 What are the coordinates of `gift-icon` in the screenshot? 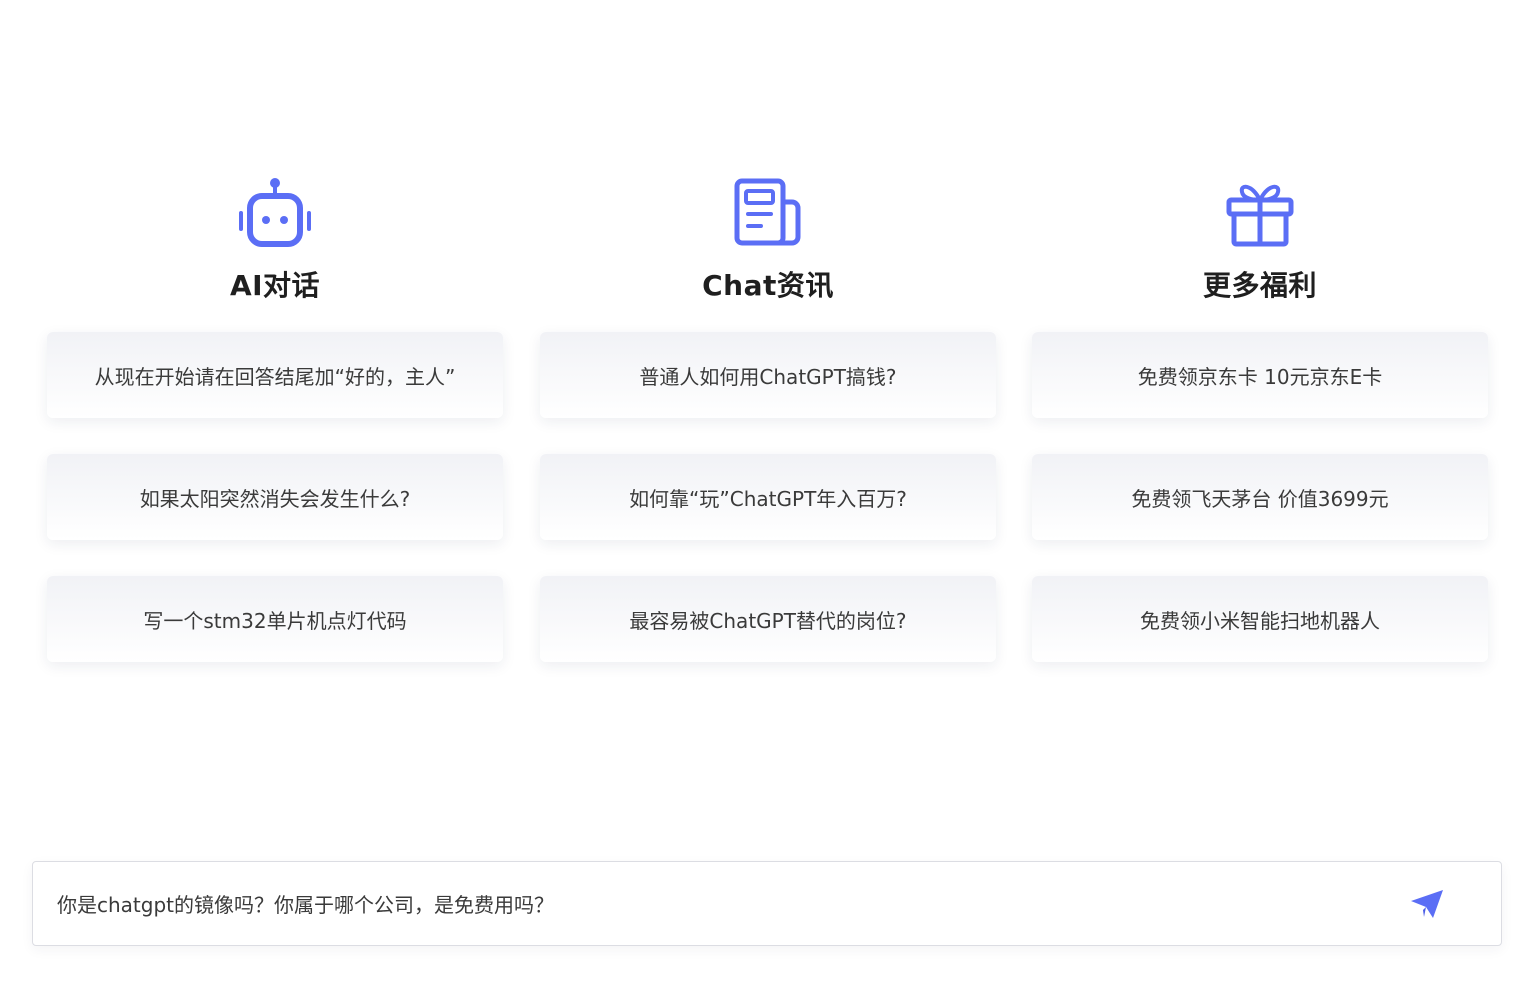 It's located at (1260, 215).